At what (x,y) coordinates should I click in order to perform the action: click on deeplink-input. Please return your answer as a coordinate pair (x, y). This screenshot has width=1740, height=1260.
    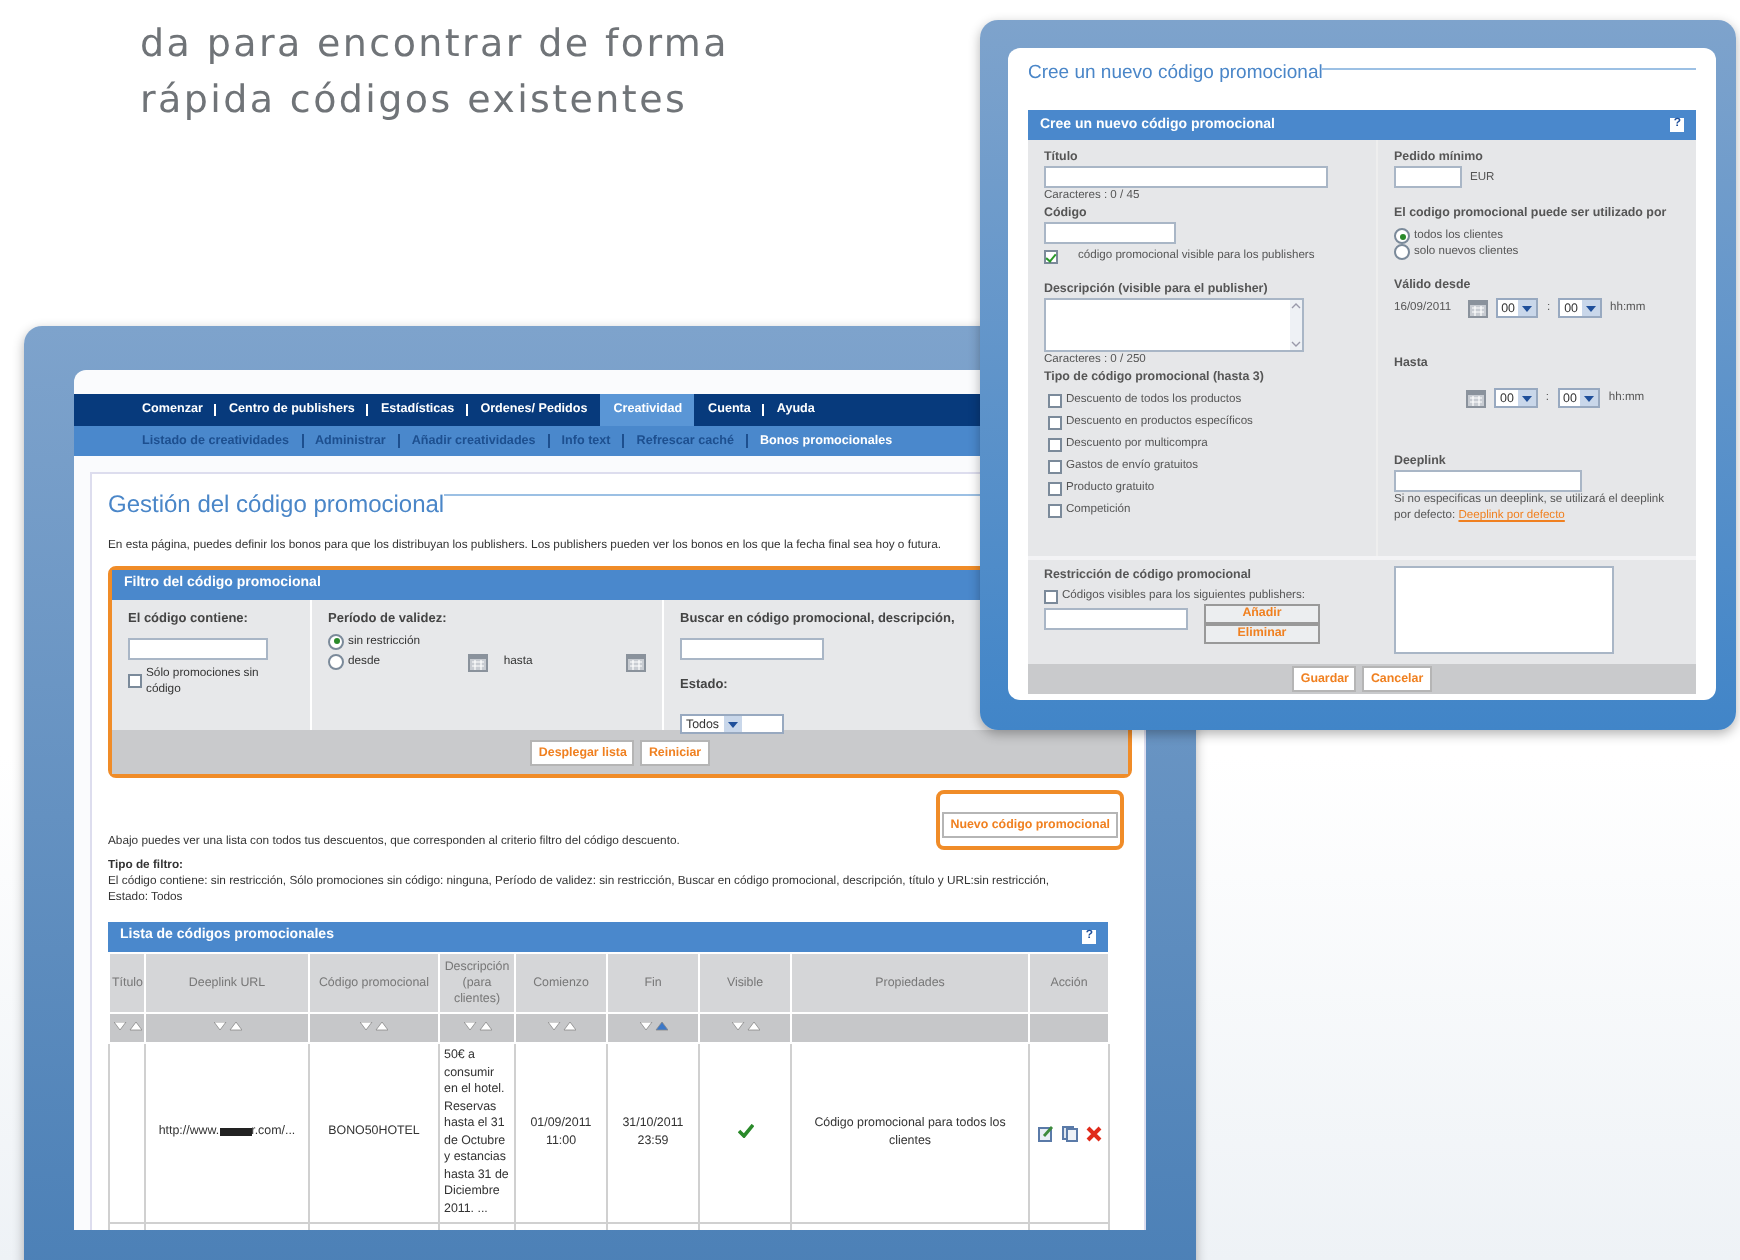
    Looking at the image, I should click on (1488, 481).